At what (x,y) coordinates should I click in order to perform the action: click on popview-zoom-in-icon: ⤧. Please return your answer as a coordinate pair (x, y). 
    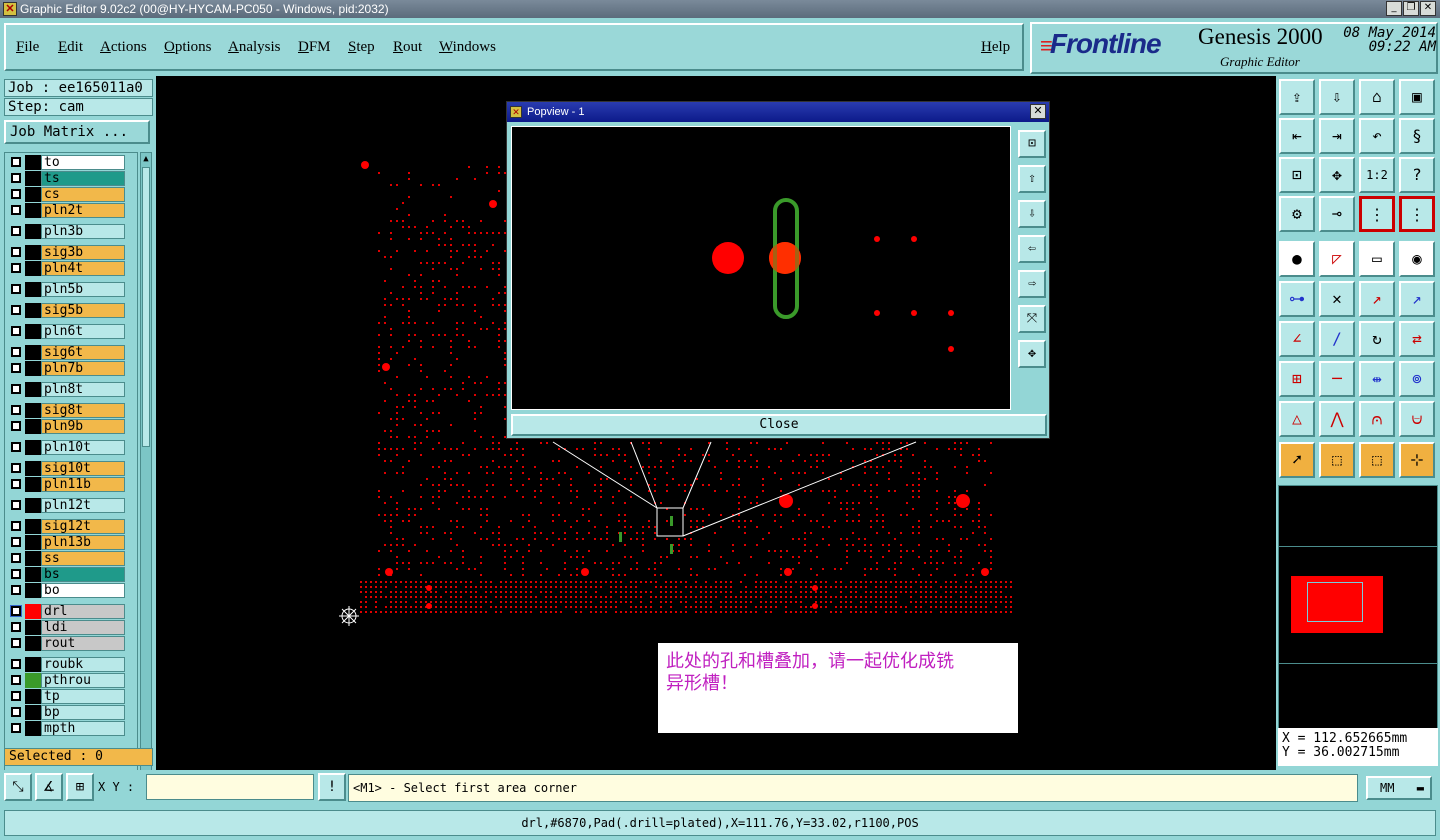
    Looking at the image, I should click on (1032, 319).